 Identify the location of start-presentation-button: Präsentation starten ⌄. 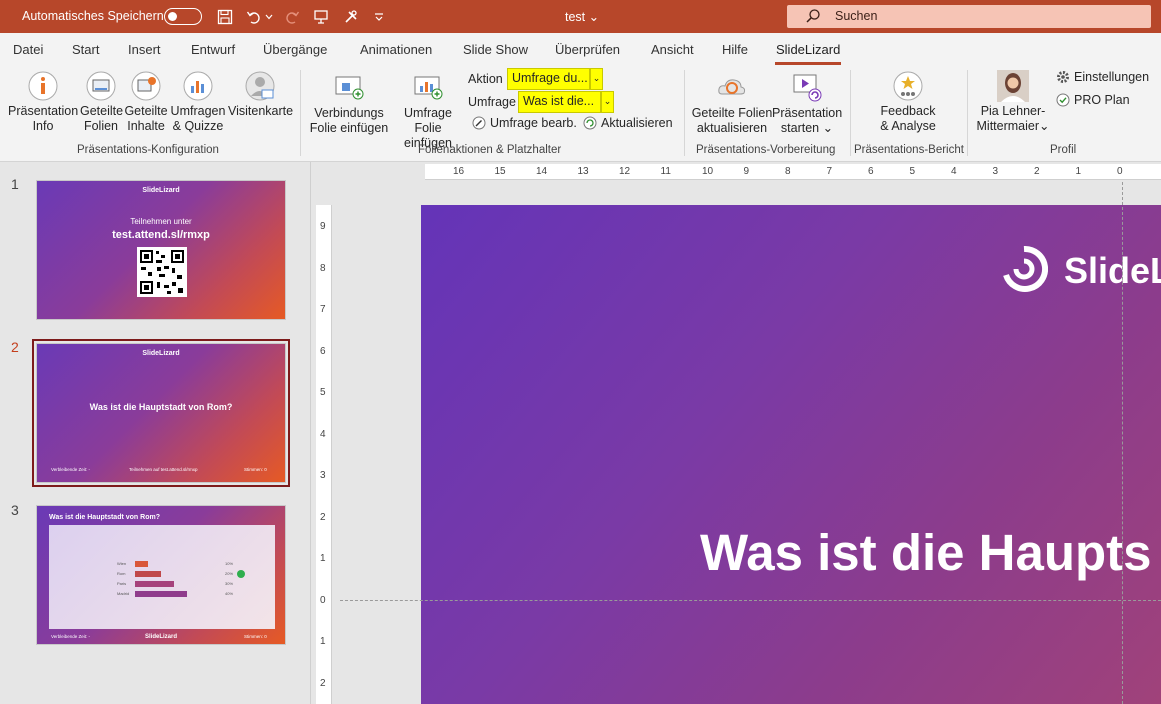
(807, 104).